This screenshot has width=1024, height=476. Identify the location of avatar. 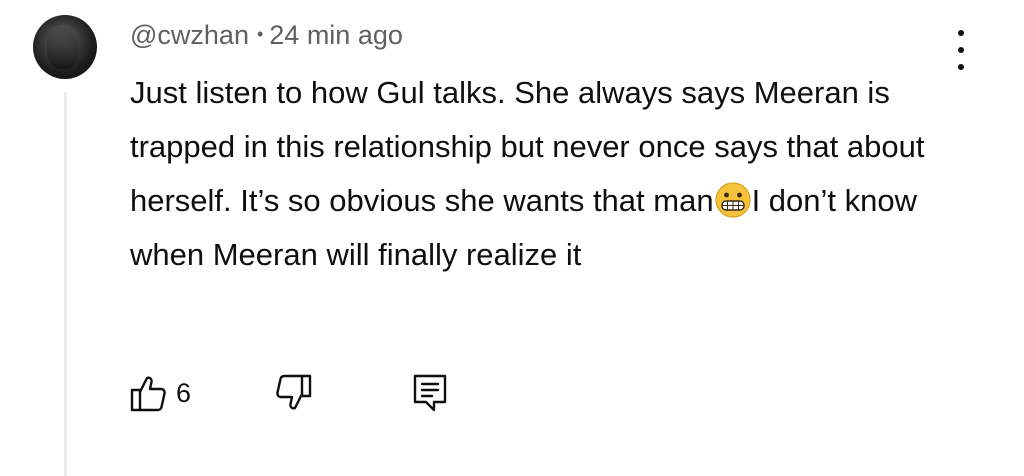
(65, 47).